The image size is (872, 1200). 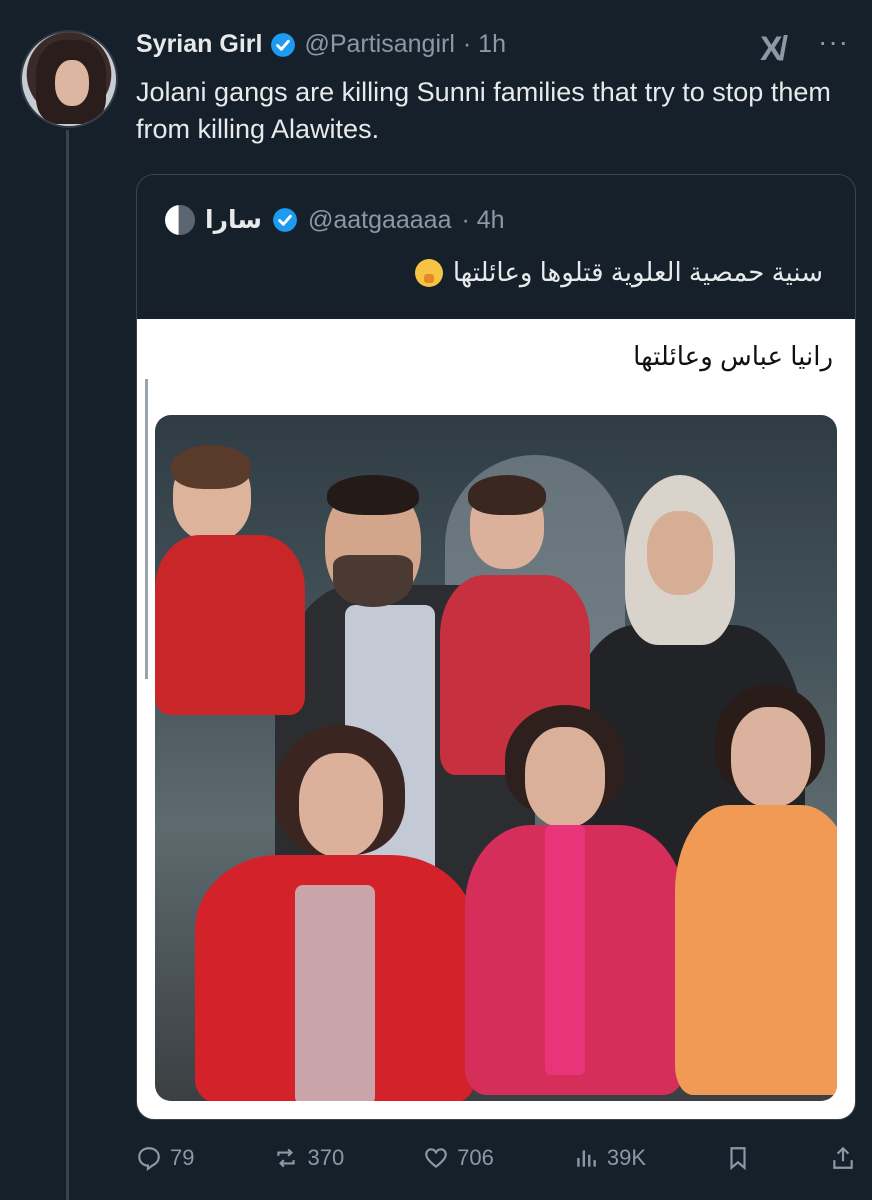 I want to click on quoted-author-handle: @aatgaaaaa, so click(x=380, y=220).